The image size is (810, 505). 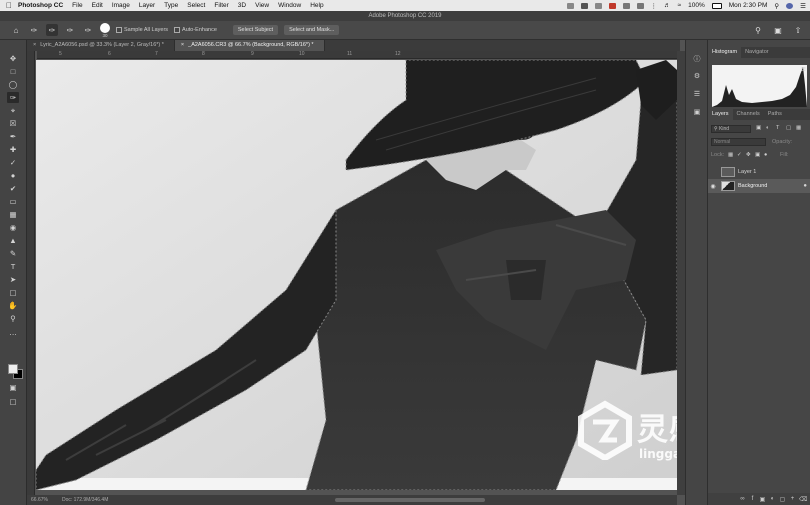 I want to click on menu-3d: 3D, so click(x=242, y=5).